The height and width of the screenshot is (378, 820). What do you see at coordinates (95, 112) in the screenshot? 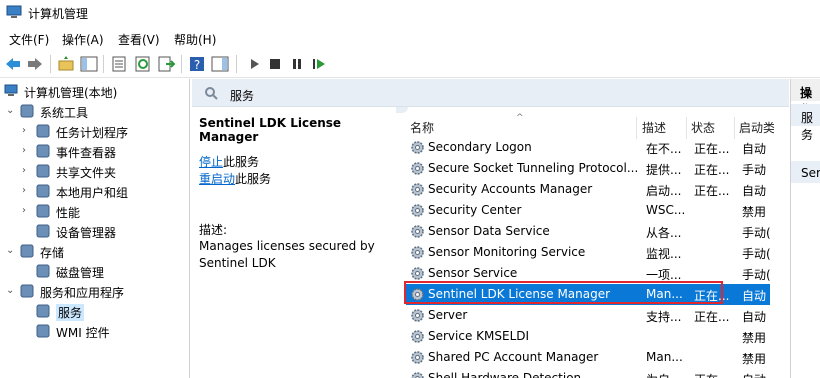
I see `tree-item: ⌄ 系统工具` at bounding box center [95, 112].